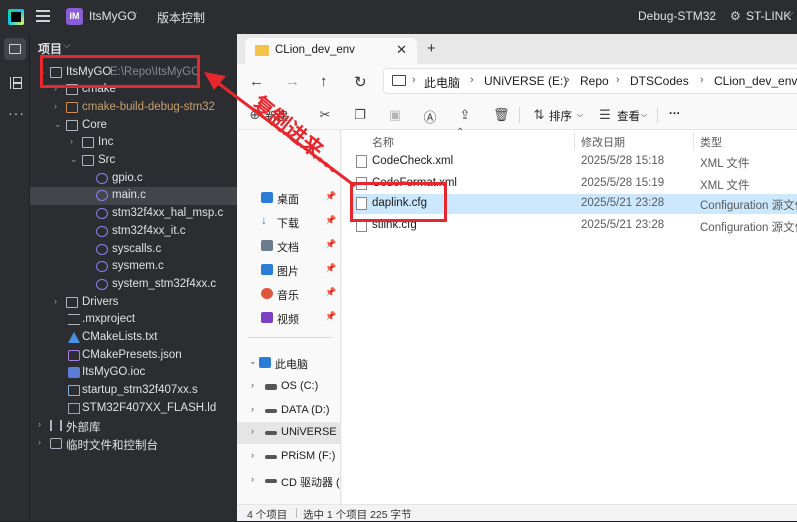  I want to click on view-button: 查看, so click(628, 116).